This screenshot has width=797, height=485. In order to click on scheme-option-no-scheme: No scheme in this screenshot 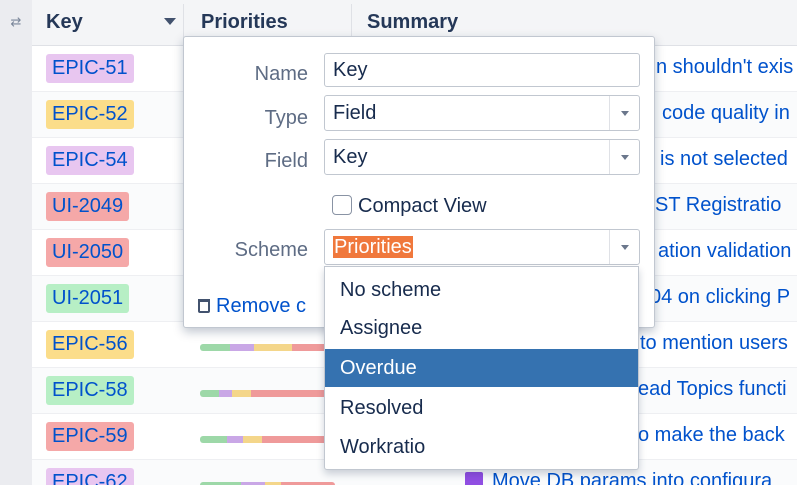, I will do `click(481, 290)`.